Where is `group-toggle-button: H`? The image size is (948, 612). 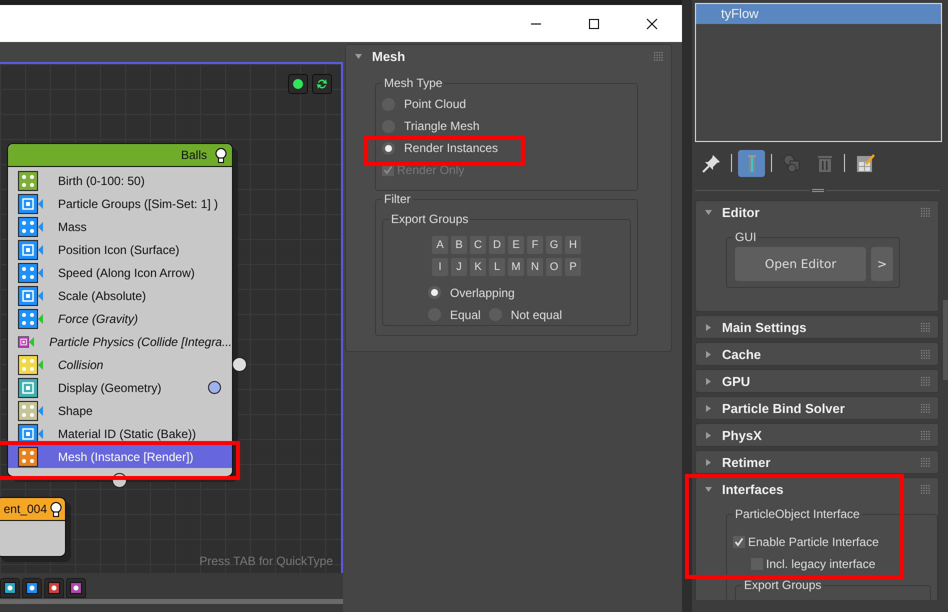
group-toggle-button: H is located at coordinates (573, 245).